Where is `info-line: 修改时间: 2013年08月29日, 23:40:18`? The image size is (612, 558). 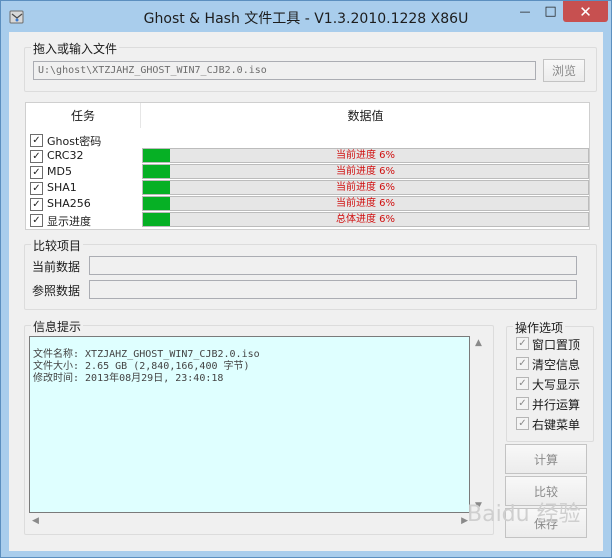 info-line: 修改时间: 2013年08月29日, 23:40:18 is located at coordinates (128, 378).